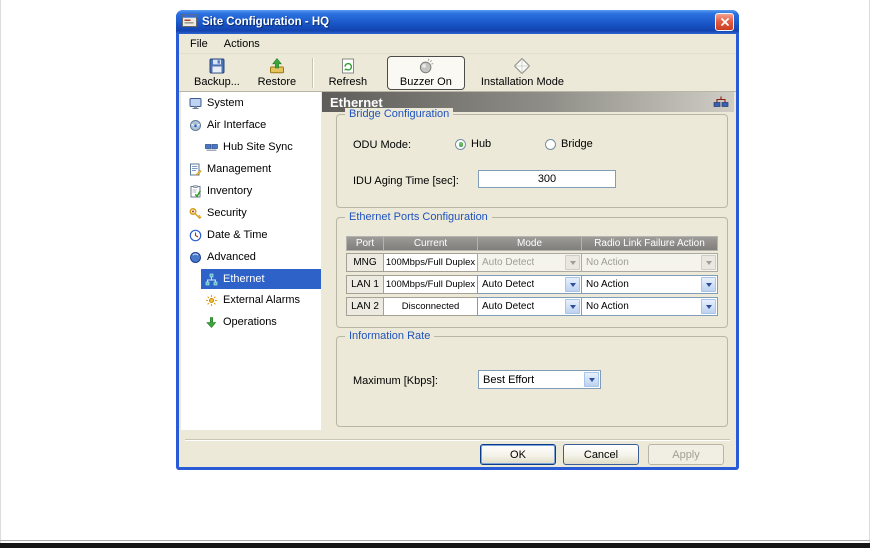 The width and height of the screenshot is (870, 548). Describe the element at coordinates (211, 300) in the screenshot. I see `external-alarms-icon` at that location.